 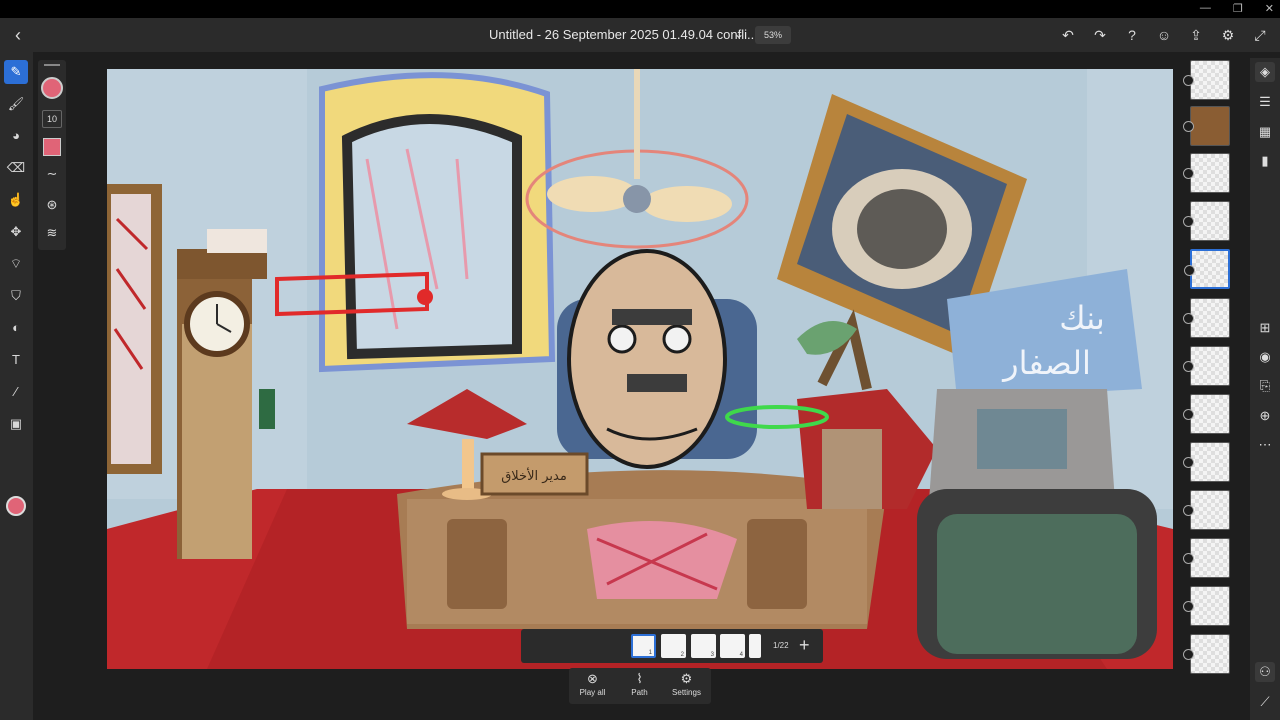 What do you see at coordinates (1228, 35) in the screenshot?
I see `settings-icon: ⚙` at bounding box center [1228, 35].